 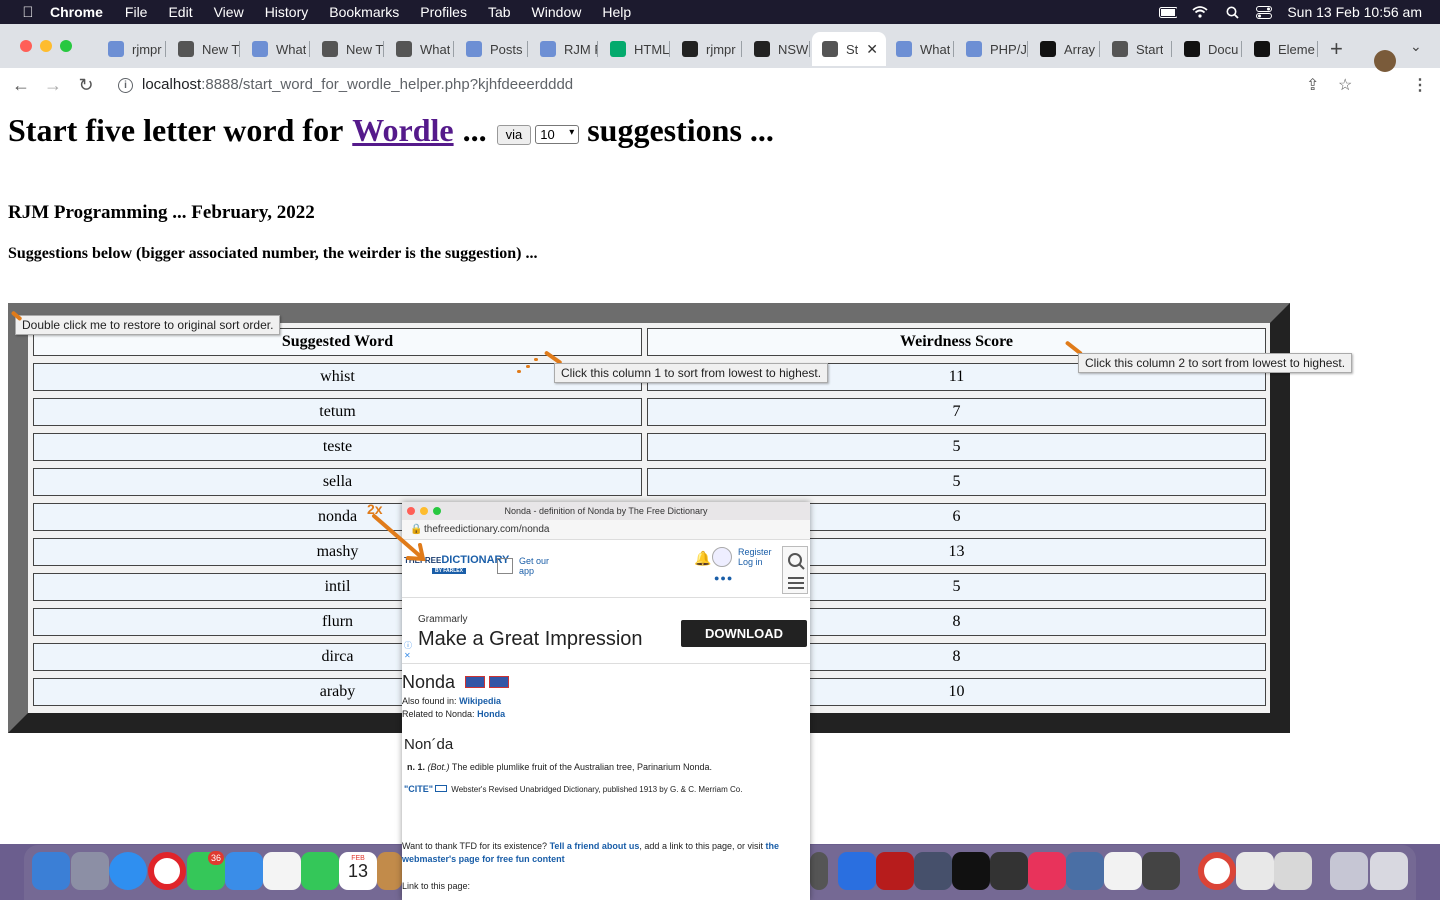 What do you see at coordinates (755, 562) in the screenshot?
I see `login-link: Log in` at bounding box center [755, 562].